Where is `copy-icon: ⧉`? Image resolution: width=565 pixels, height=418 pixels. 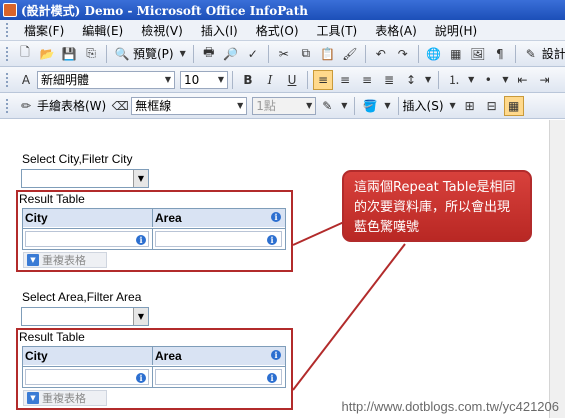
copy-icon: ⧉ is located at coordinates (306, 54).